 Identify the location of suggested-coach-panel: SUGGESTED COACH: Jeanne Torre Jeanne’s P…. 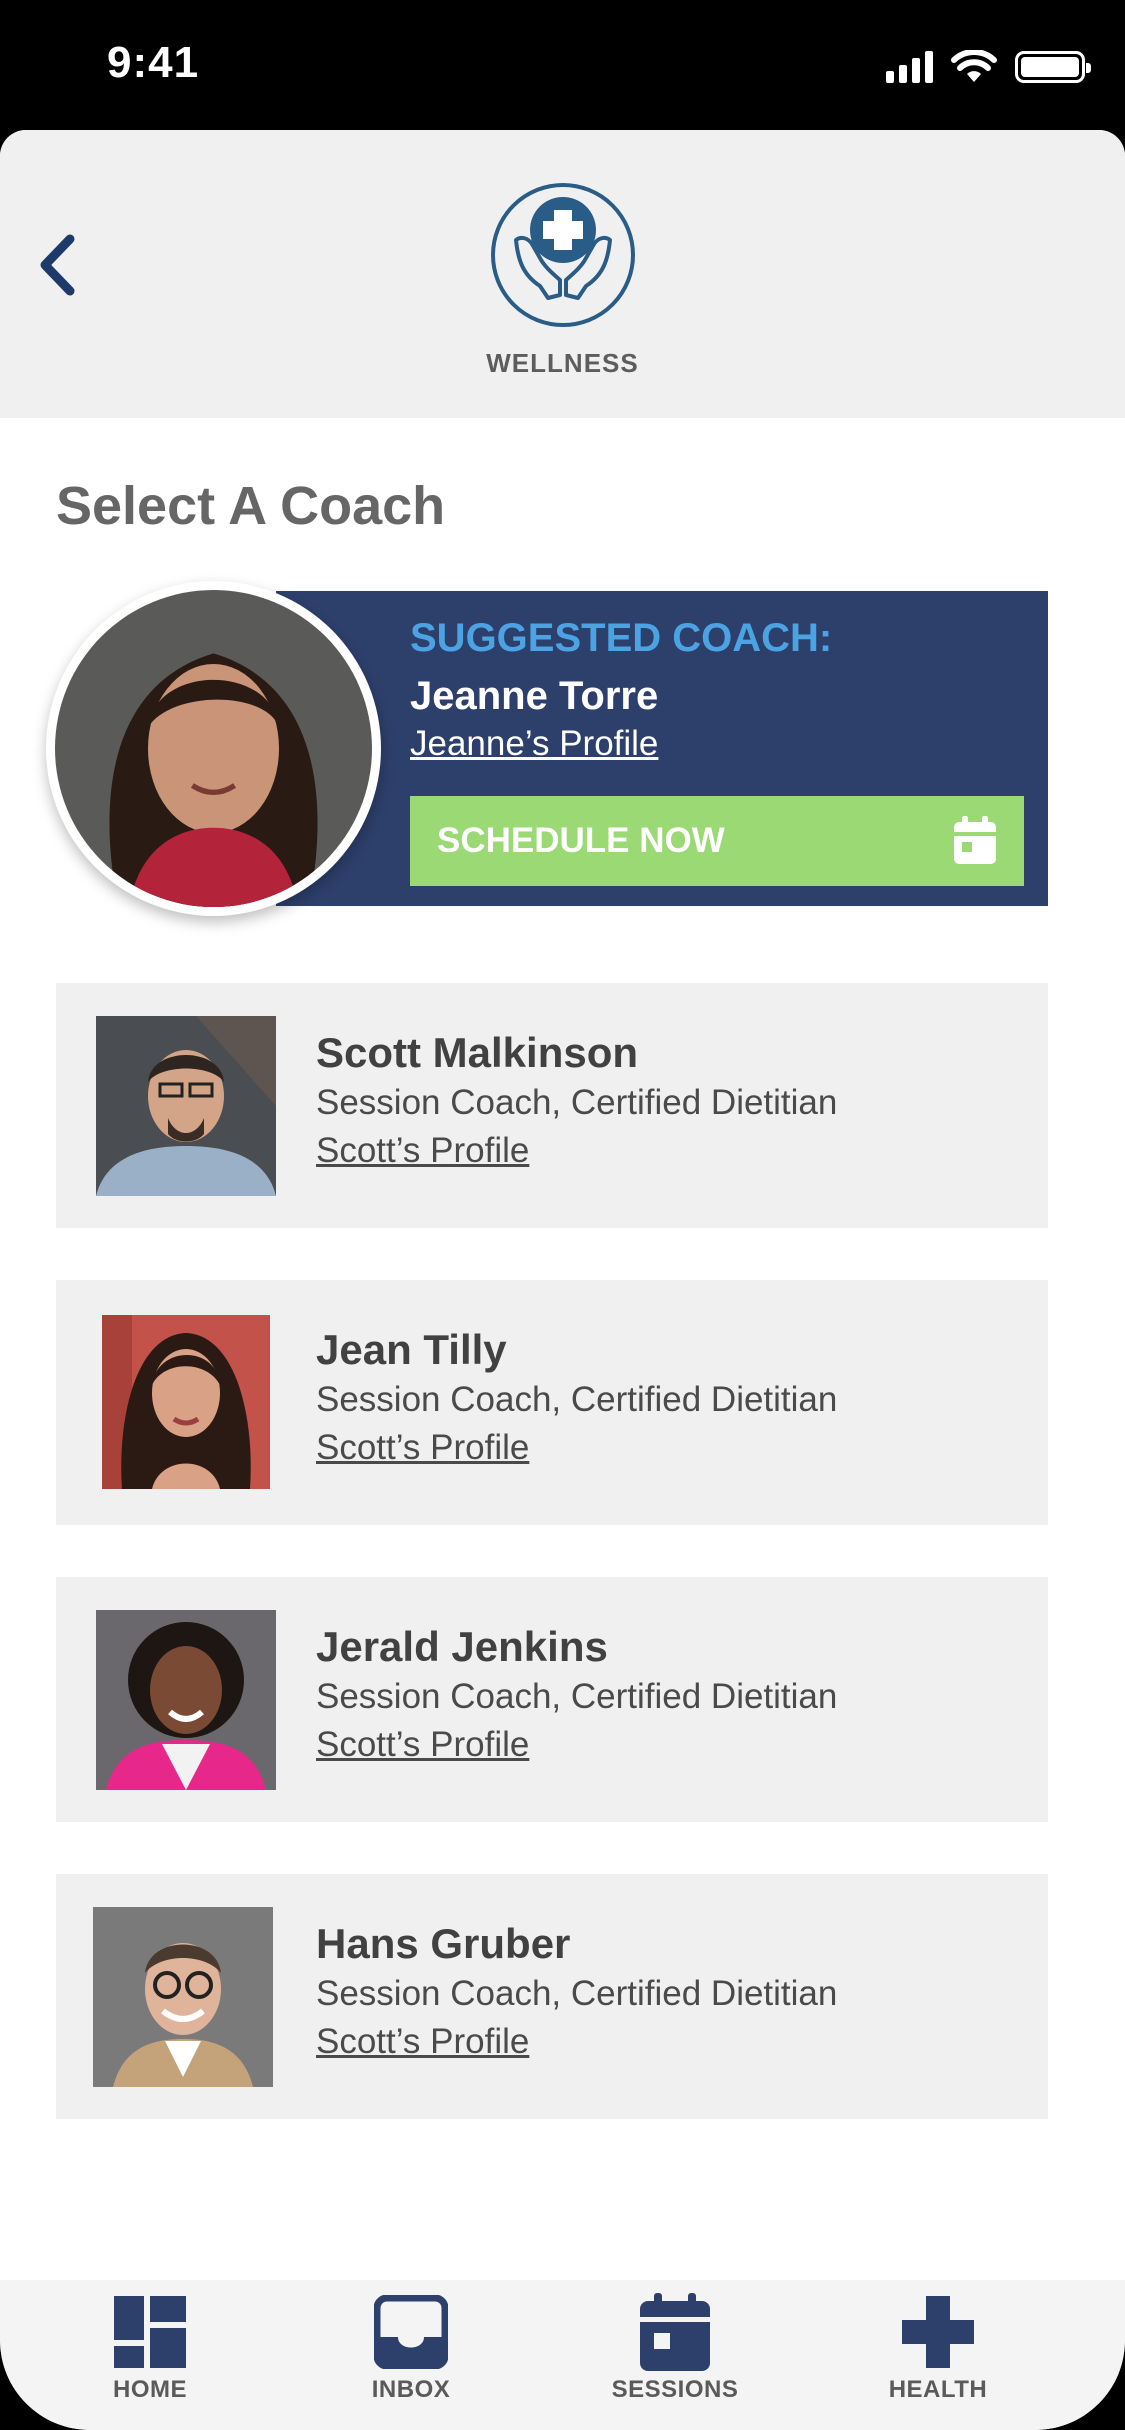
(662, 748).